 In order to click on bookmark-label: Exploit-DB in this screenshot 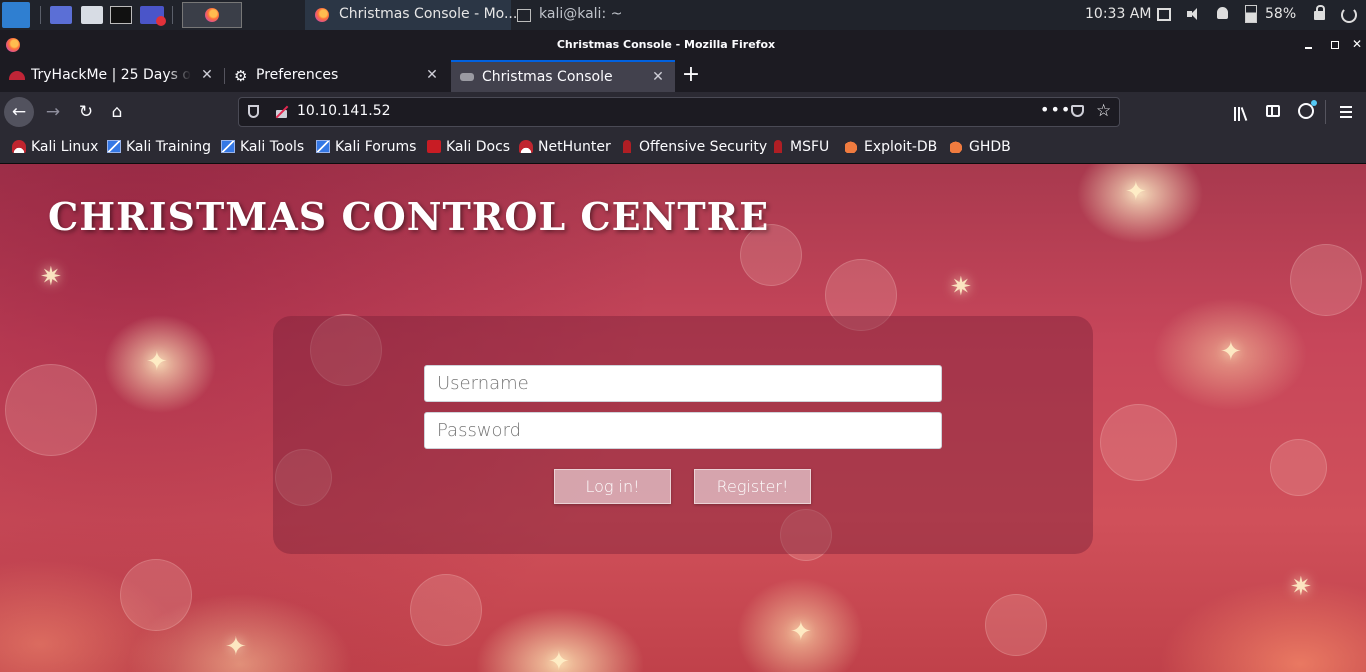, I will do `click(901, 147)`.